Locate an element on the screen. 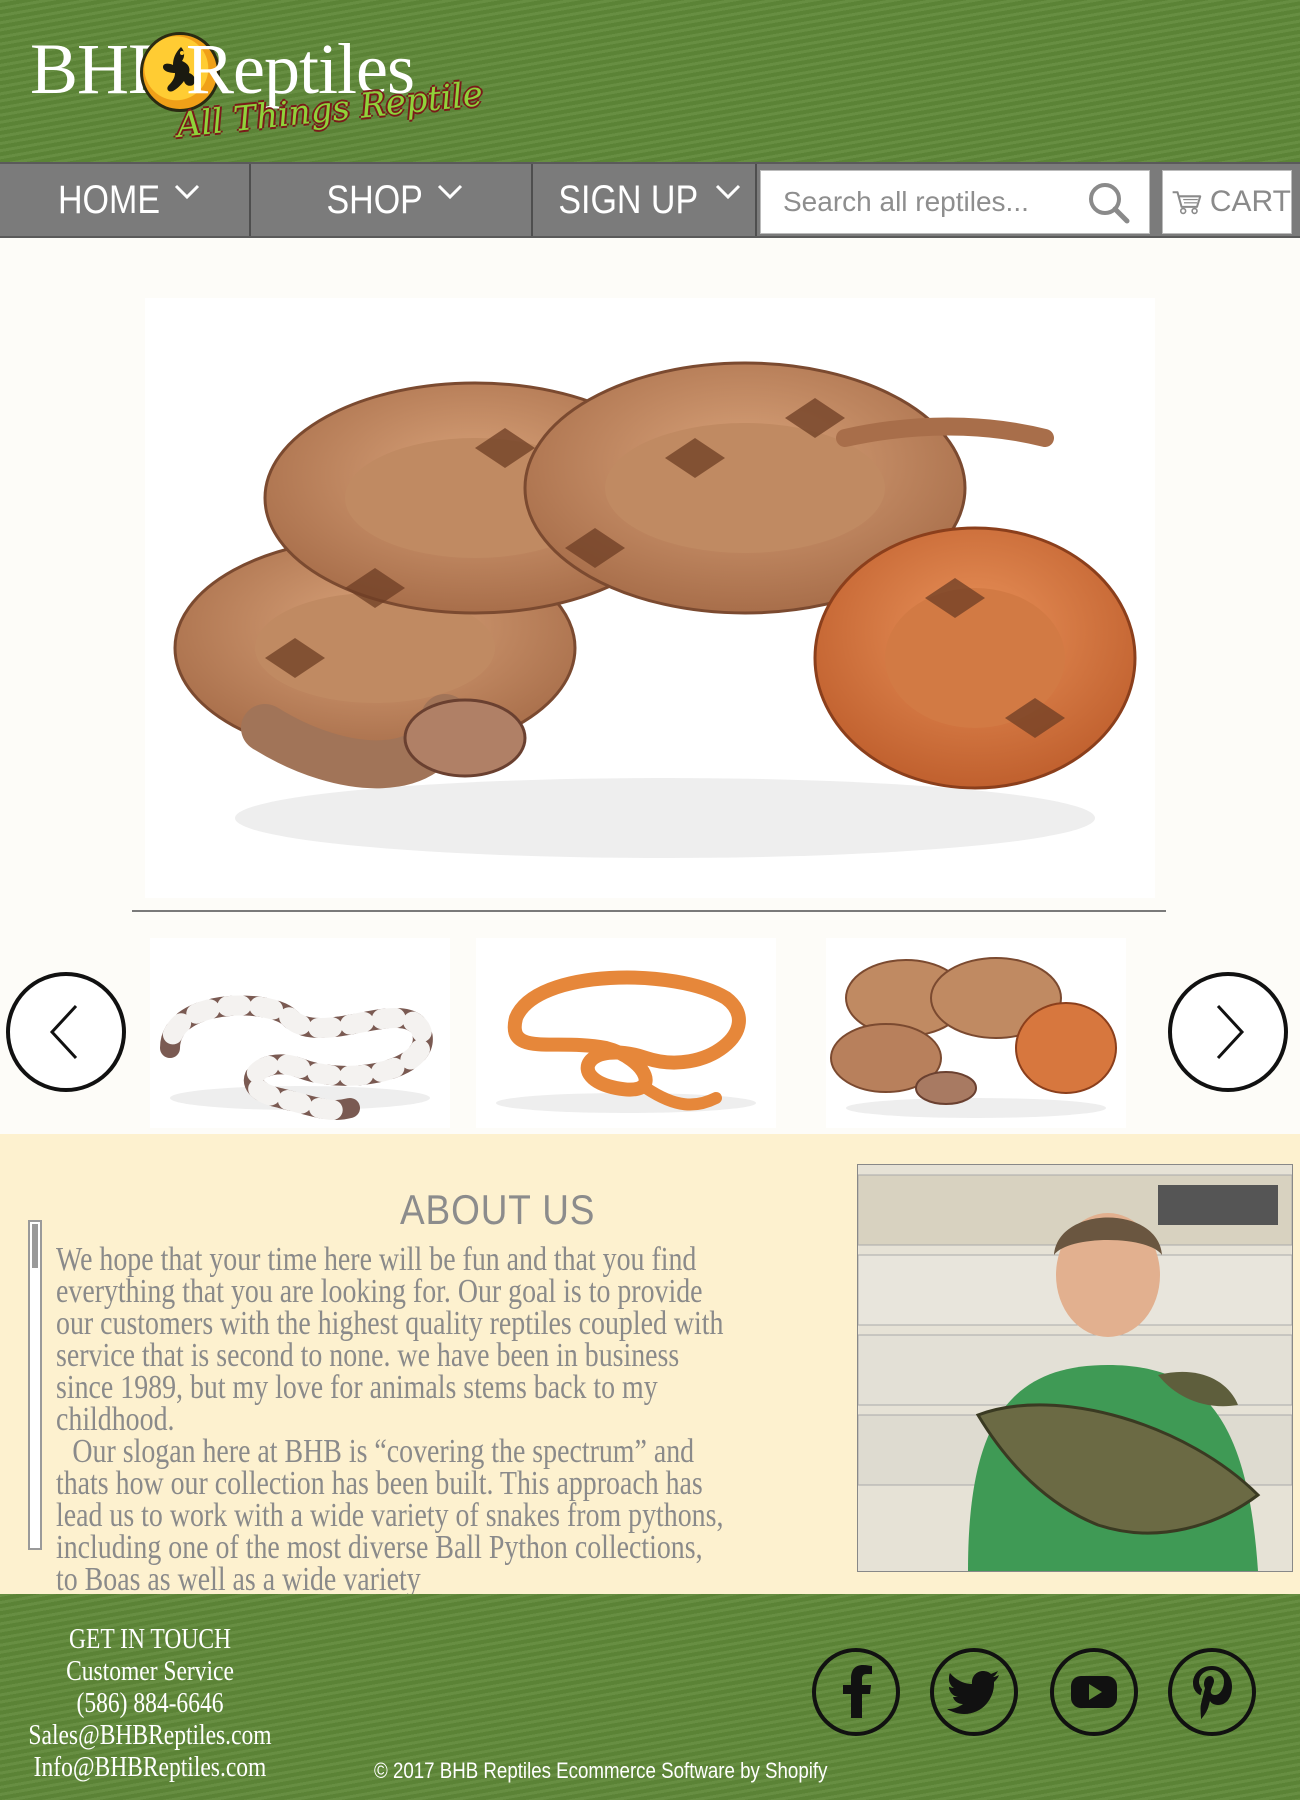 The height and width of the screenshot is (1800, 1300). search-input is located at coordinates (921, 202).